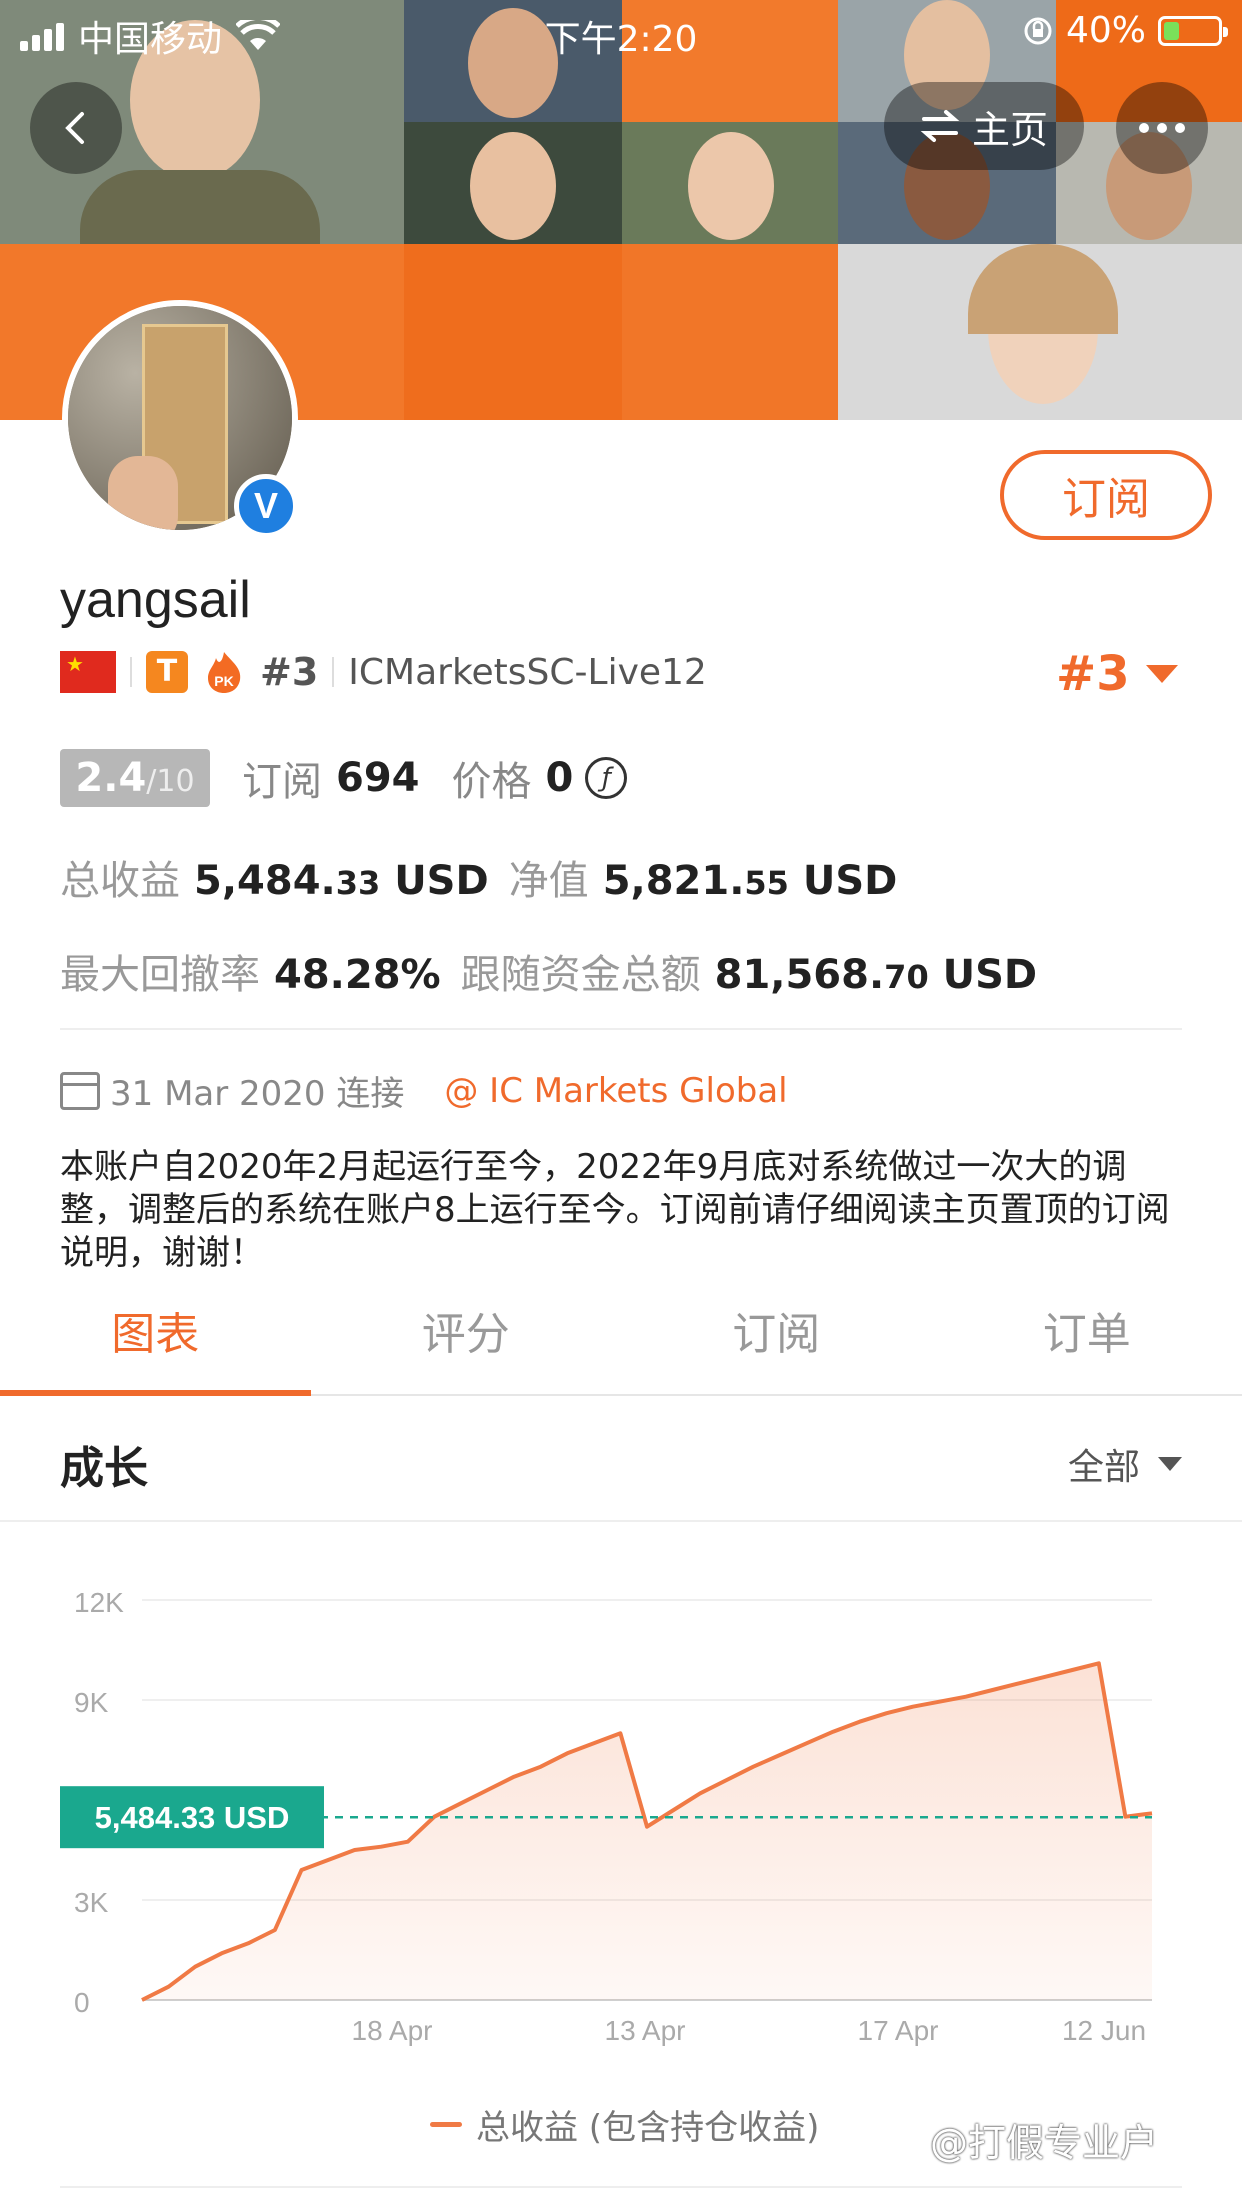 This screenshot has width=1242, height=2208. What do you see at coordinates (621, 1460) in the screenshot?
I see `growth-section-header: 成长 全部` at bounding box center [621, 1460].